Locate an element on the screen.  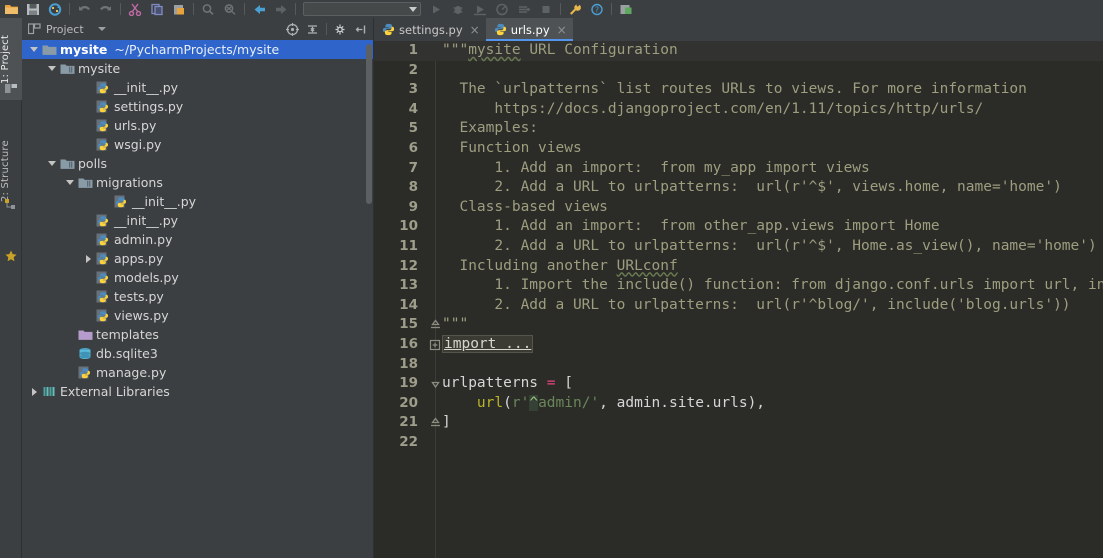
tree-item-manage-py: manage.py is located at coordinates (197, 372).